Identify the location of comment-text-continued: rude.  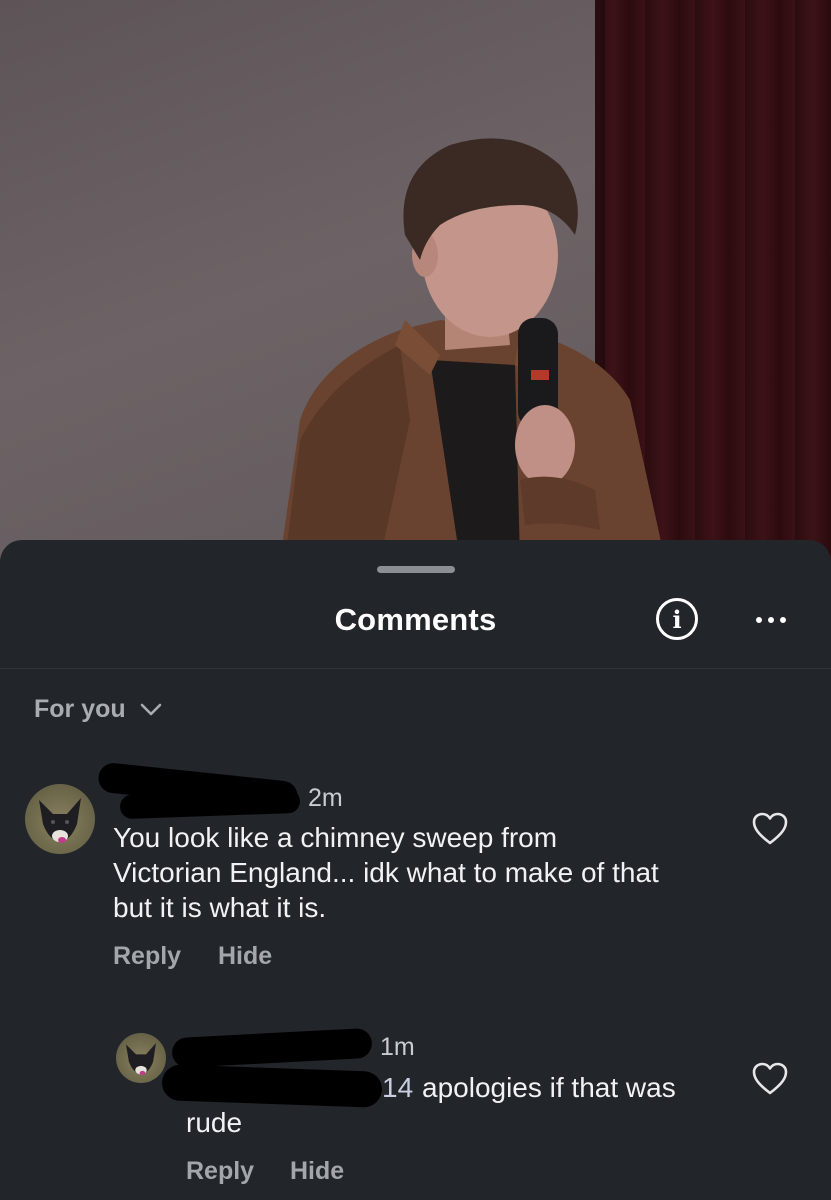
(214, 1122).